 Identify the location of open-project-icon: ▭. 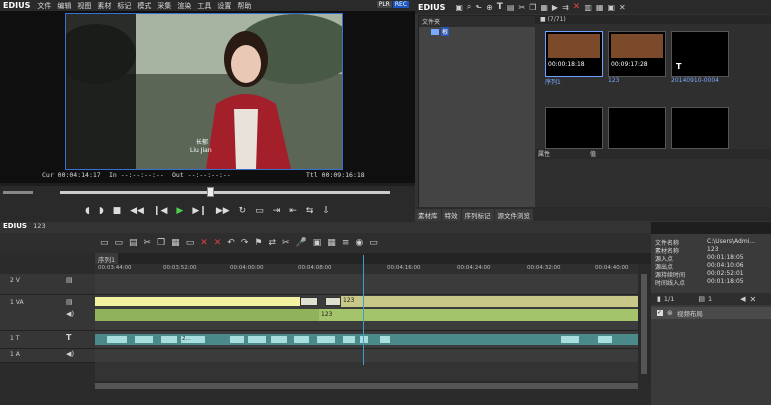
(119, 243).